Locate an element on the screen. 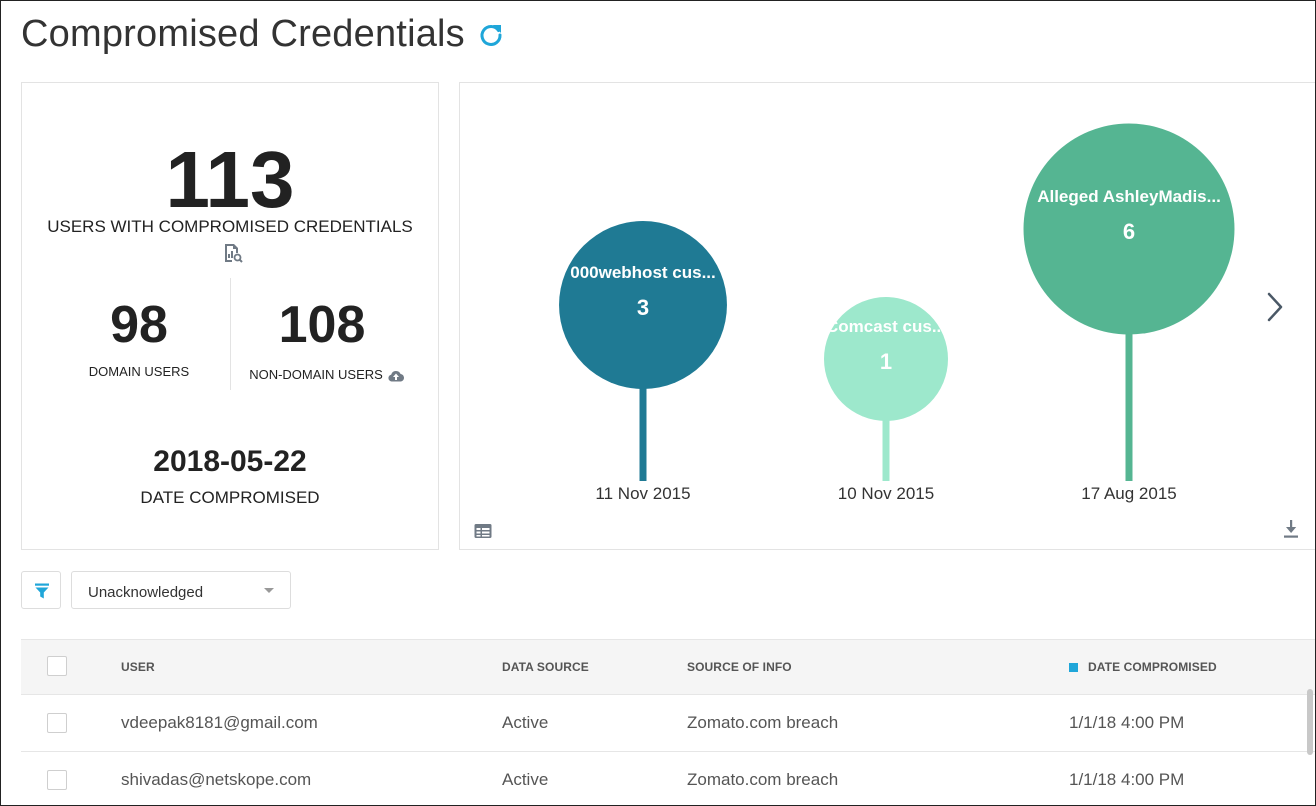 This screenshot has width=1316, height=806. cell-user: shivadas@netskope.com is located at coordinates (216, 779).